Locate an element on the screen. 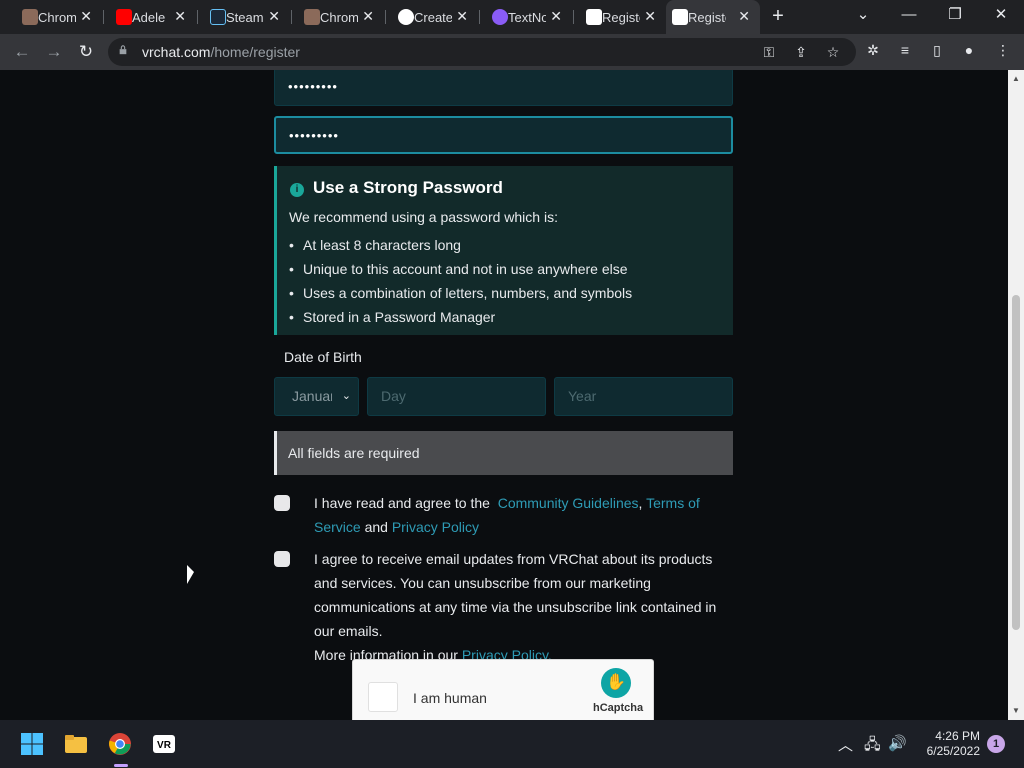 The image size is (1024, 768). month-select: January ⌄ is located at coordinates (316, 396).